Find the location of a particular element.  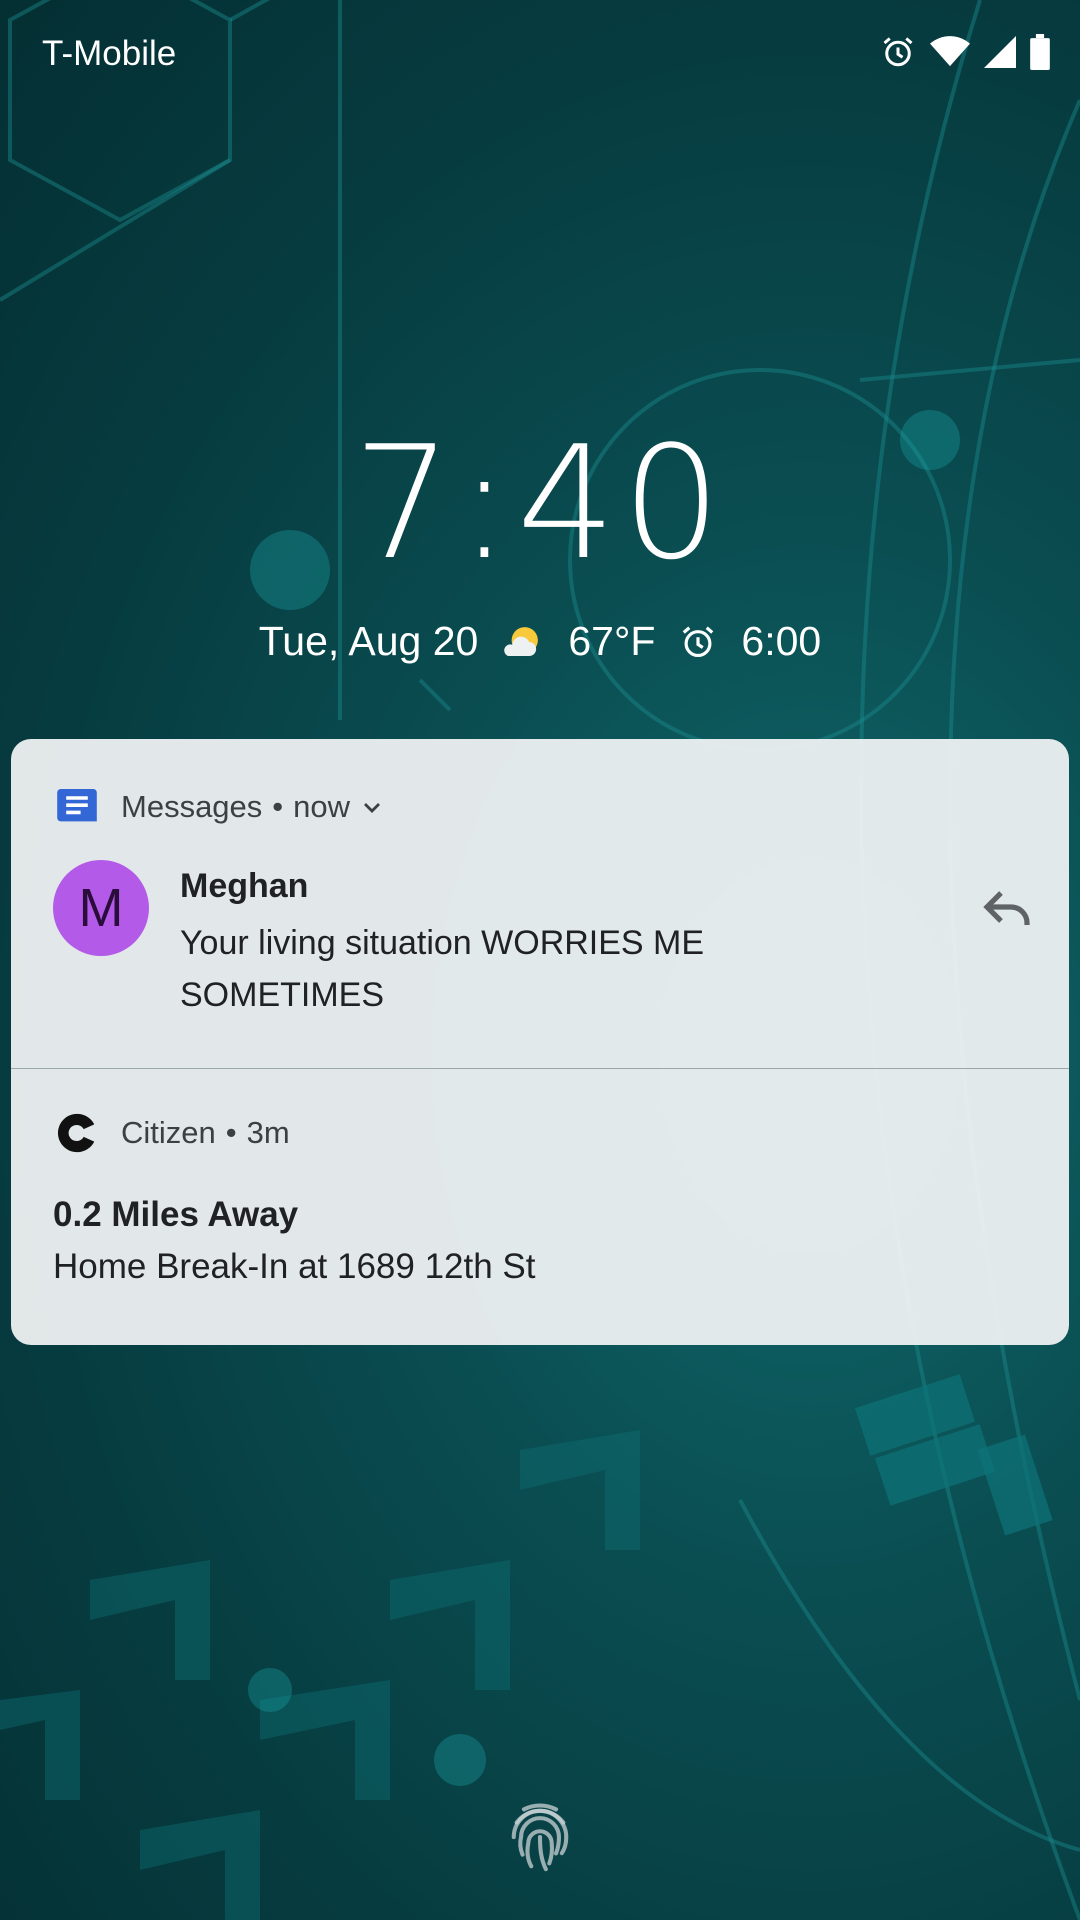

wifi-icon is located at coordinates (950, 52).